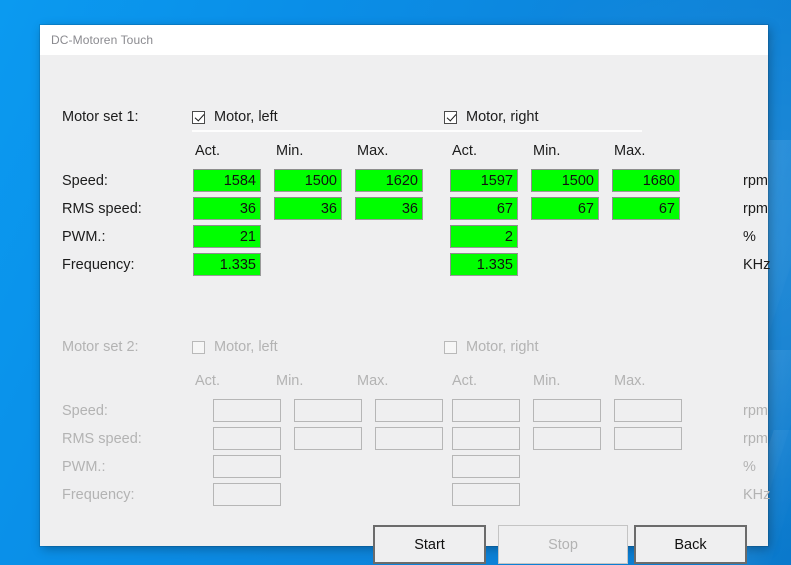  What do you see at coordinates (749, 237) in the screenshot?
I see `unit-pwm: %` at bounding box center [749, 237].